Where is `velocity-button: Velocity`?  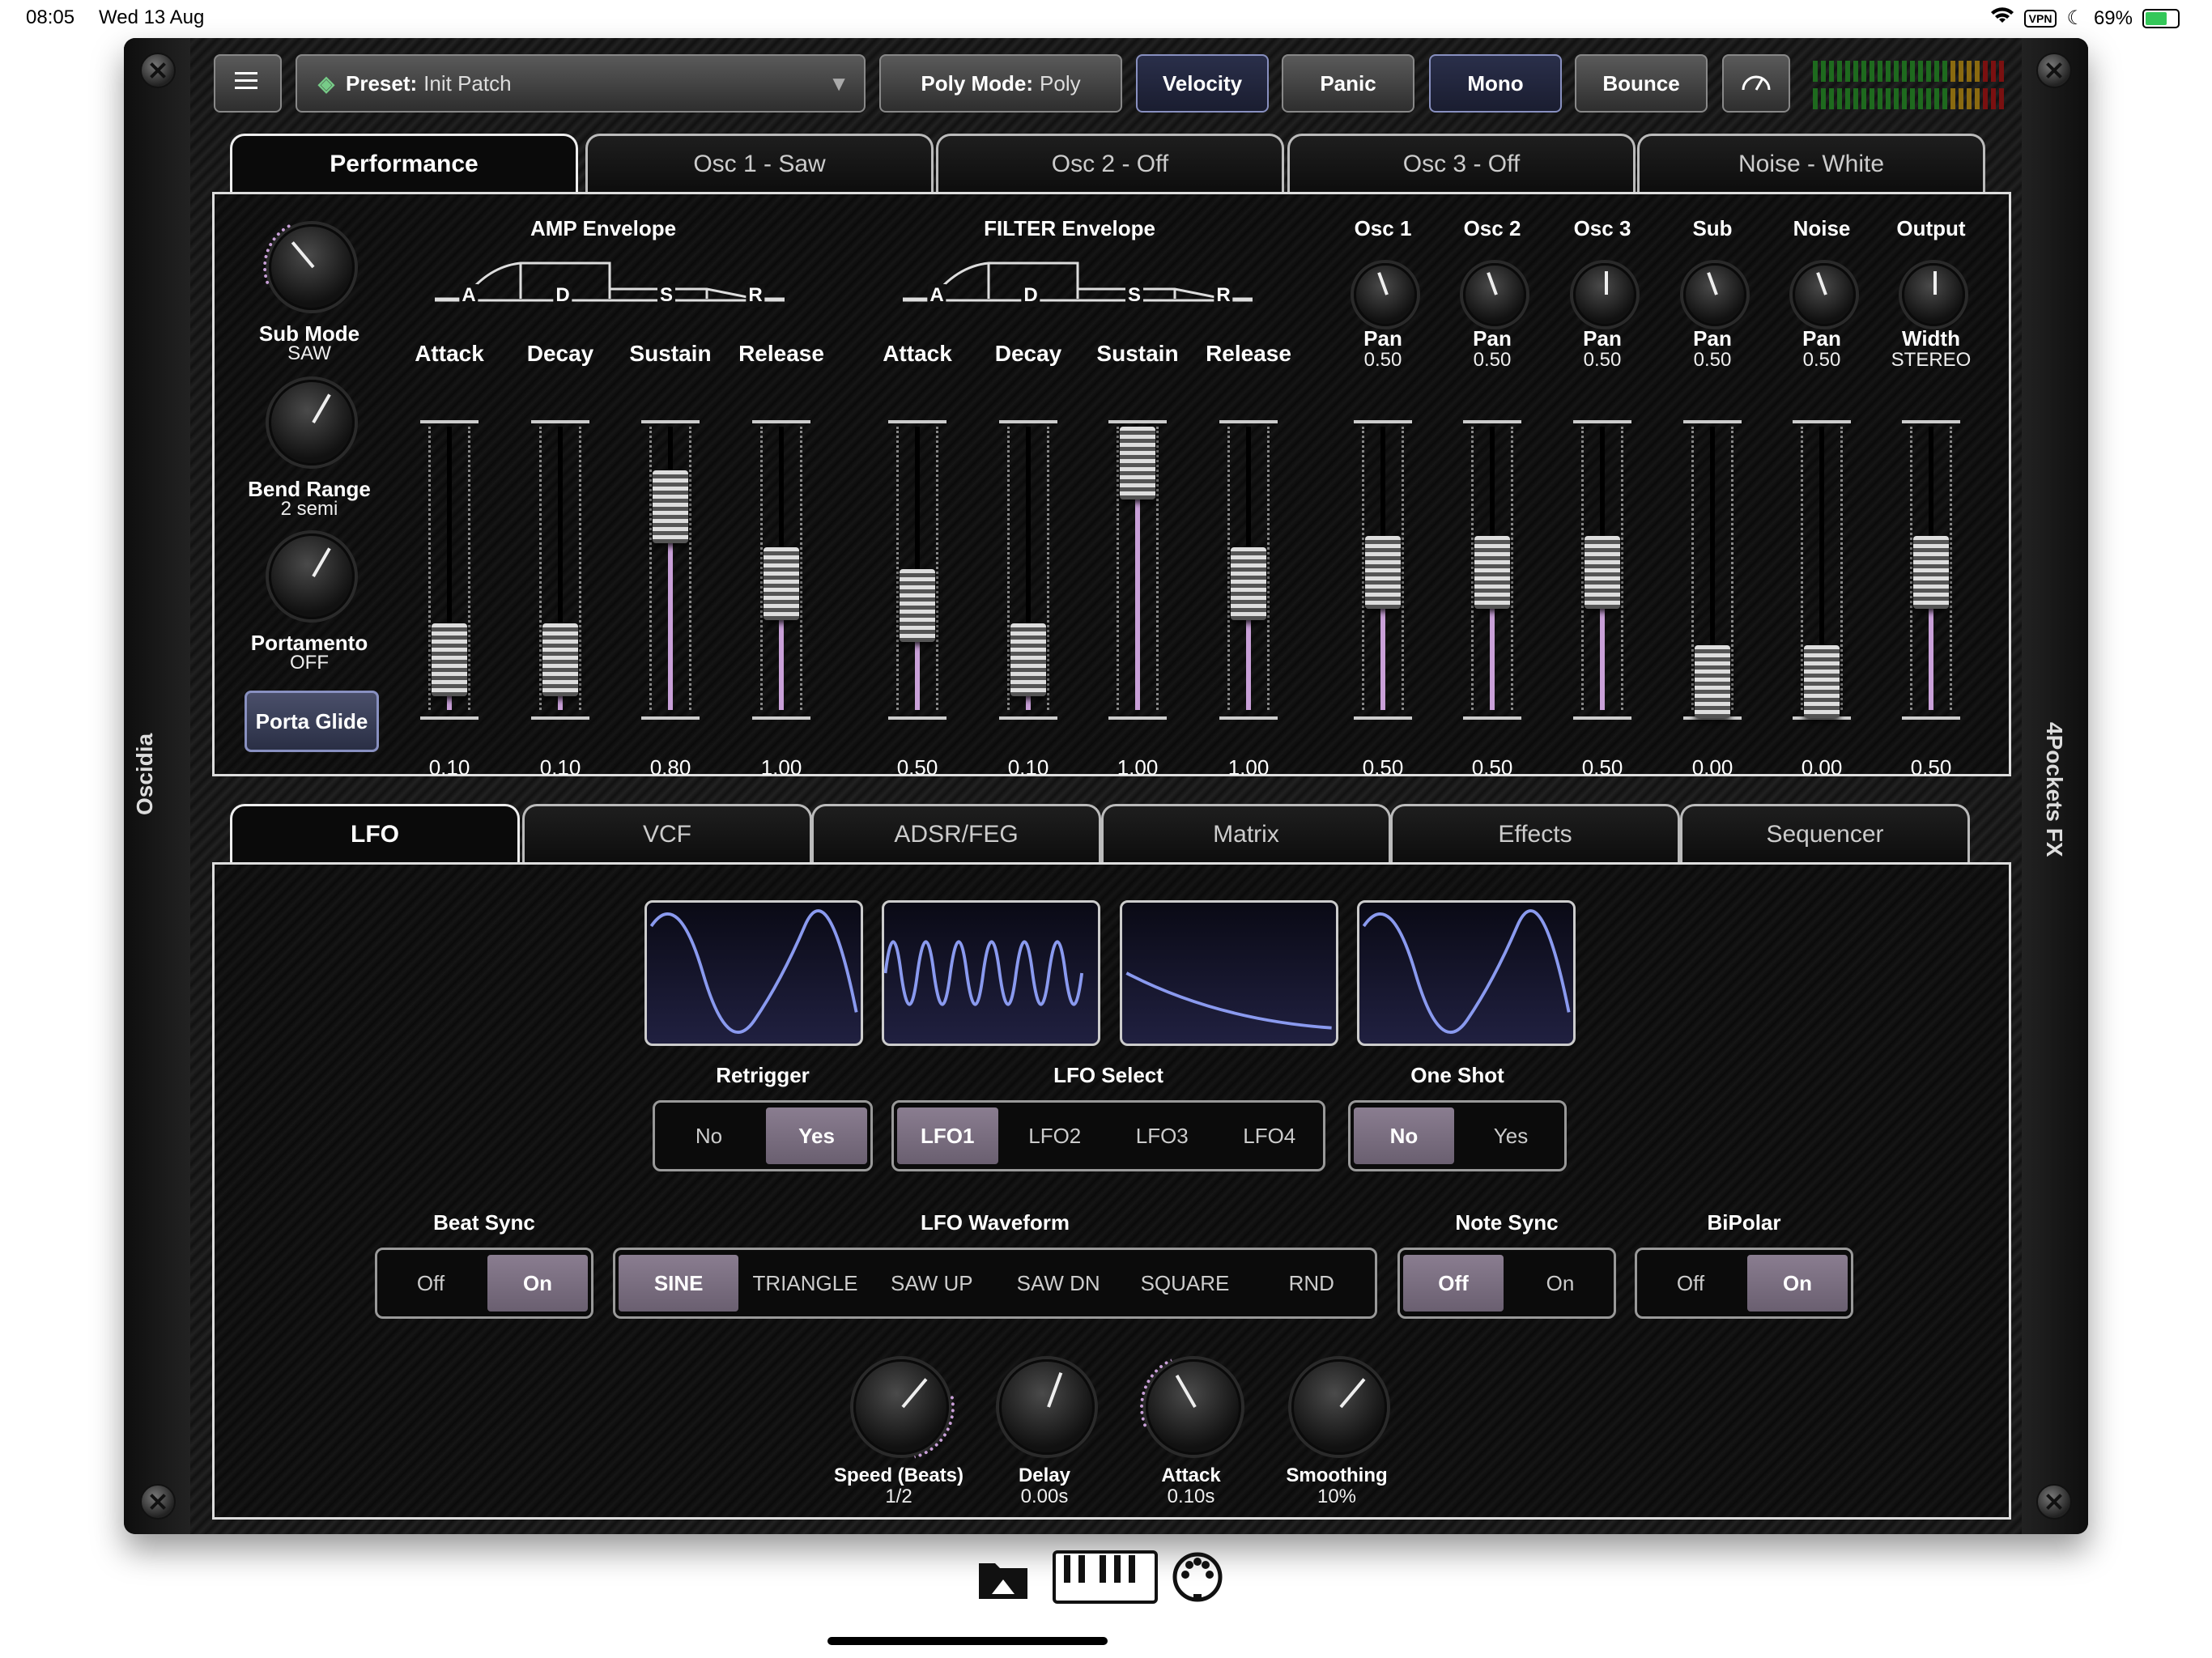 velocity-button: Velocity is located at coordinates (1203, 83).